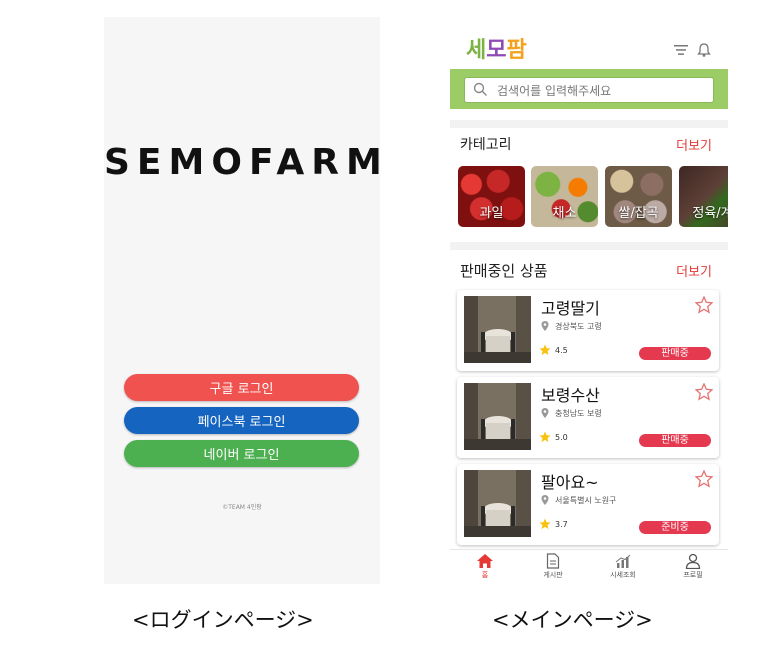 The image size is (780, 662). I want to click on search-input: 검색어를 입력해주세요, so click(589, 90).